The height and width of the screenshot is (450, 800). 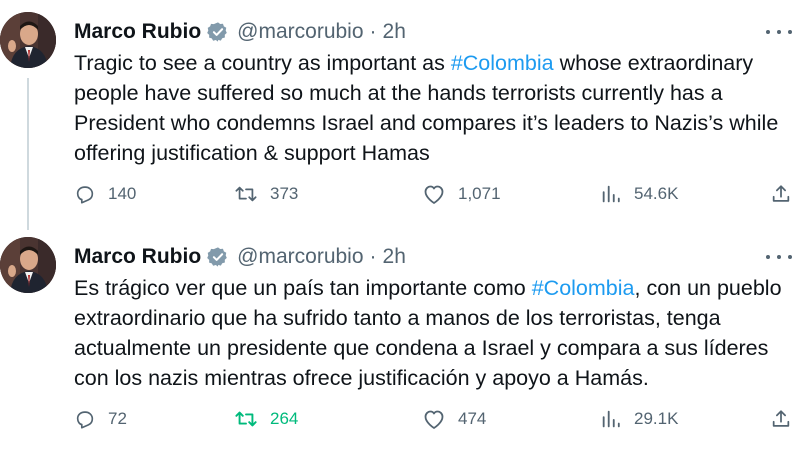 I want to click on like-count: 1,071, so click(x=479, y=193).